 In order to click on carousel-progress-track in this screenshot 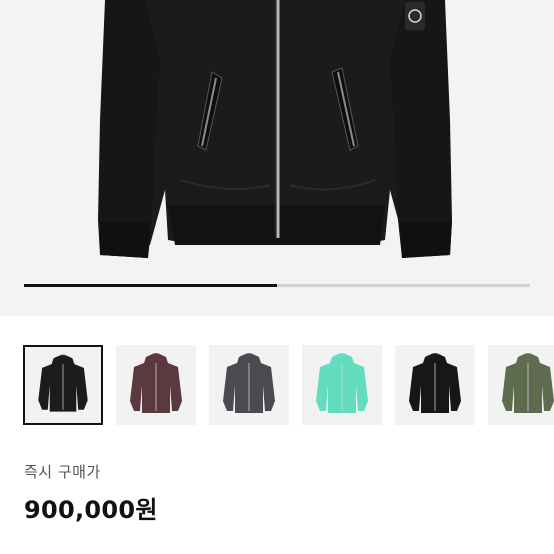, I will do `click(277, 285)`.